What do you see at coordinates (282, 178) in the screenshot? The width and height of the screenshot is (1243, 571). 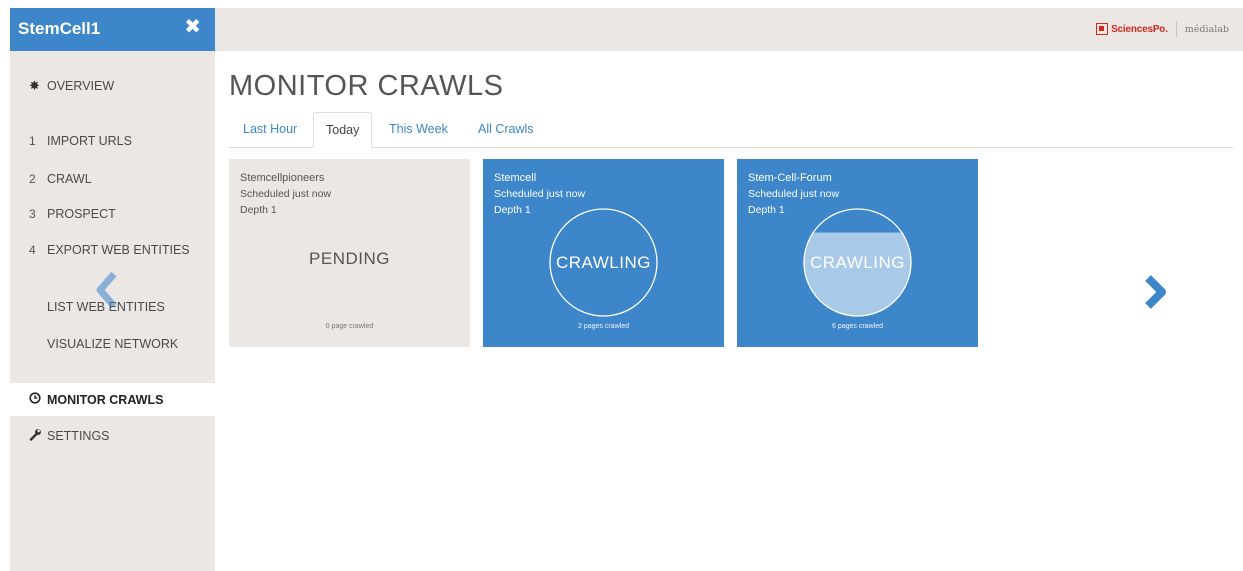 I see `crawl-name: Stemcellpioneers` at bounding box center [282, 178].